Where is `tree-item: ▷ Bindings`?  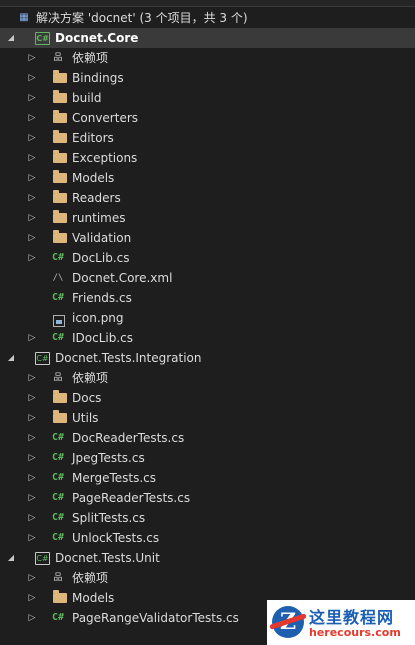
tree-item: ▷ Bindings is located at coordinates (207, 78).